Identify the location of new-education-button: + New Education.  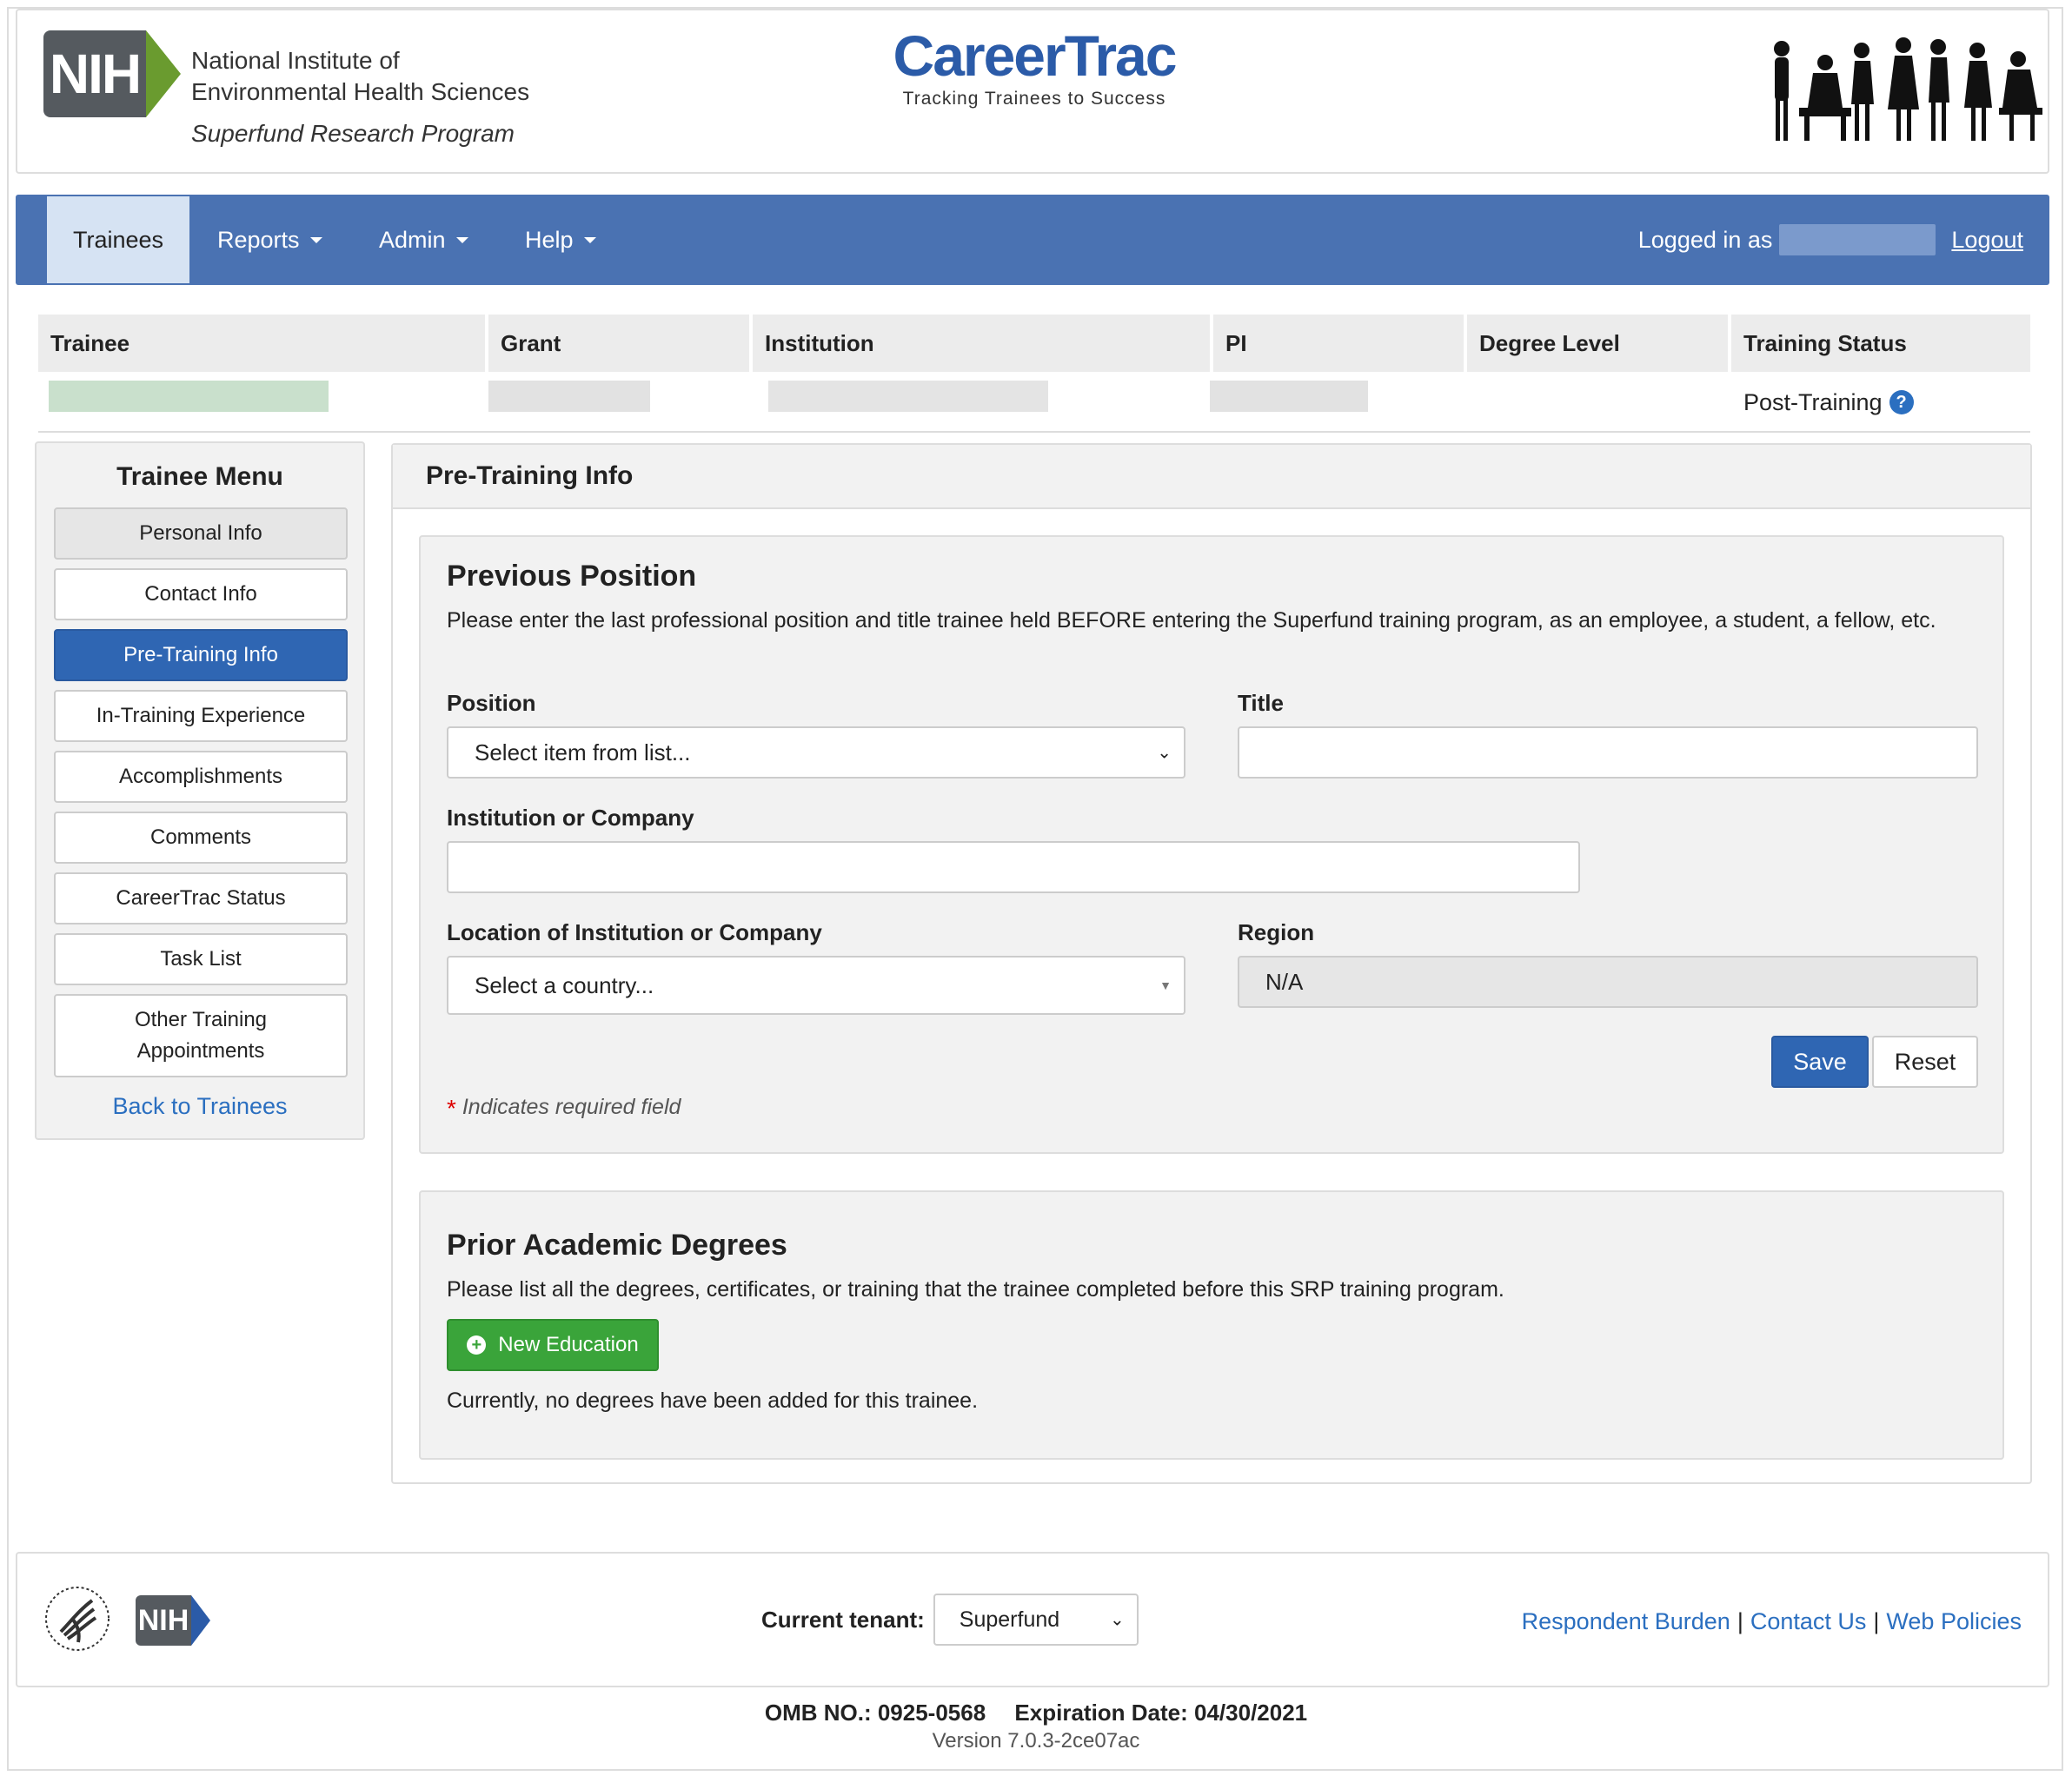
(553, 1345).